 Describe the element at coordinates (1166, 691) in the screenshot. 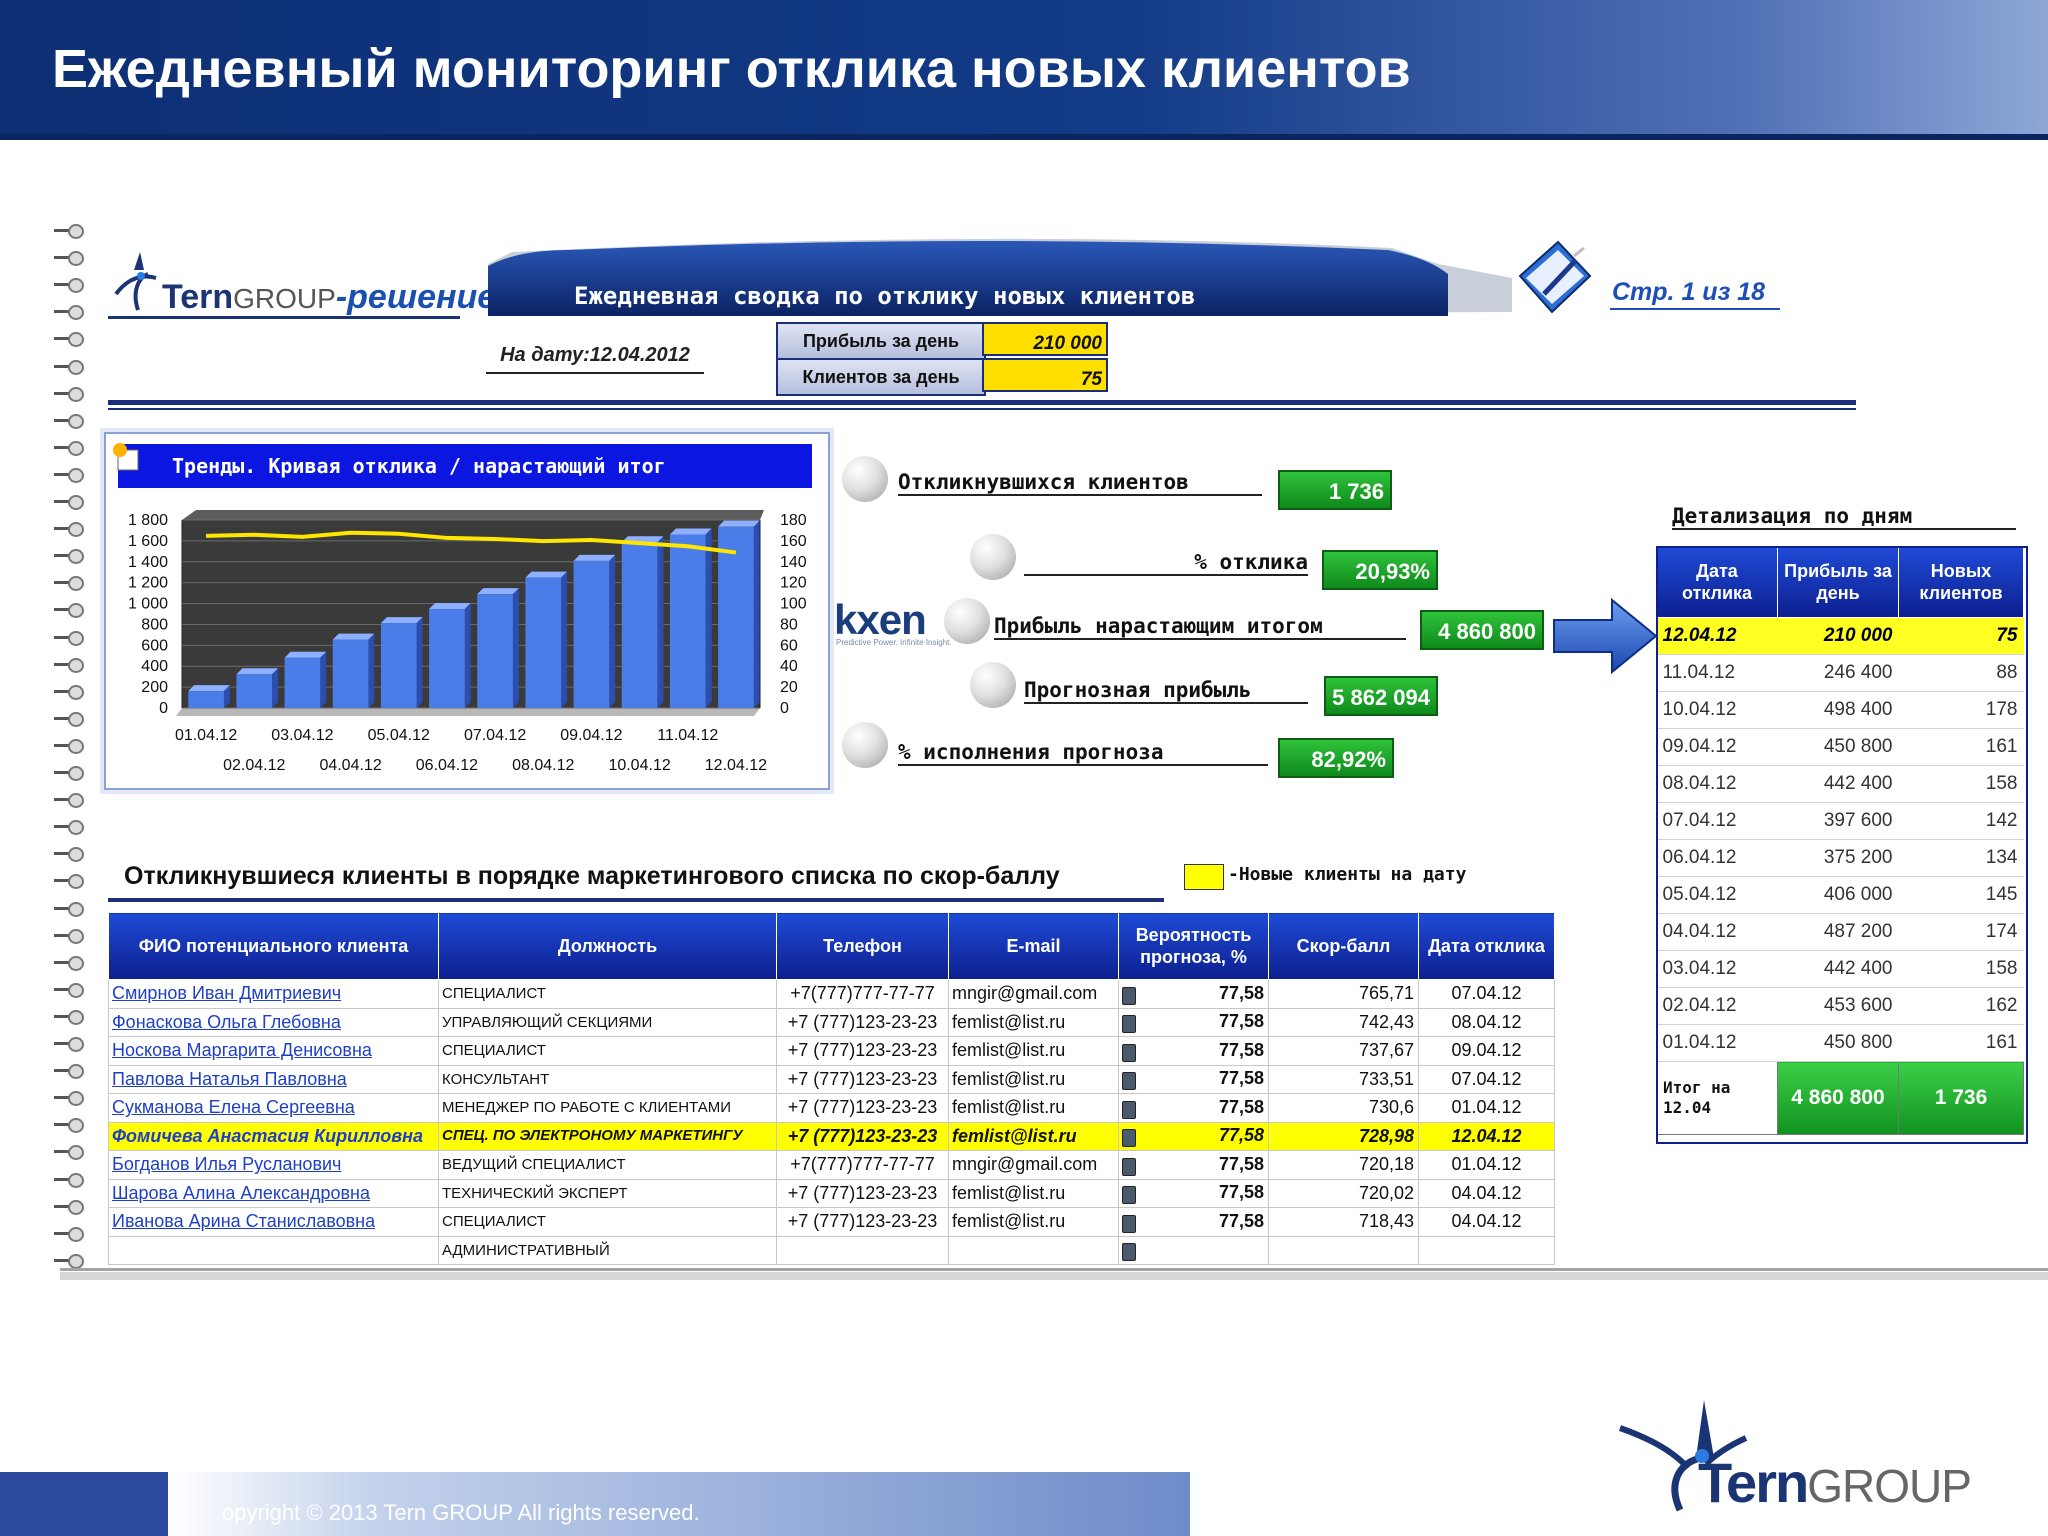

I see `metric-forecast-profit-label: Прогнозная прибыль` at that location.